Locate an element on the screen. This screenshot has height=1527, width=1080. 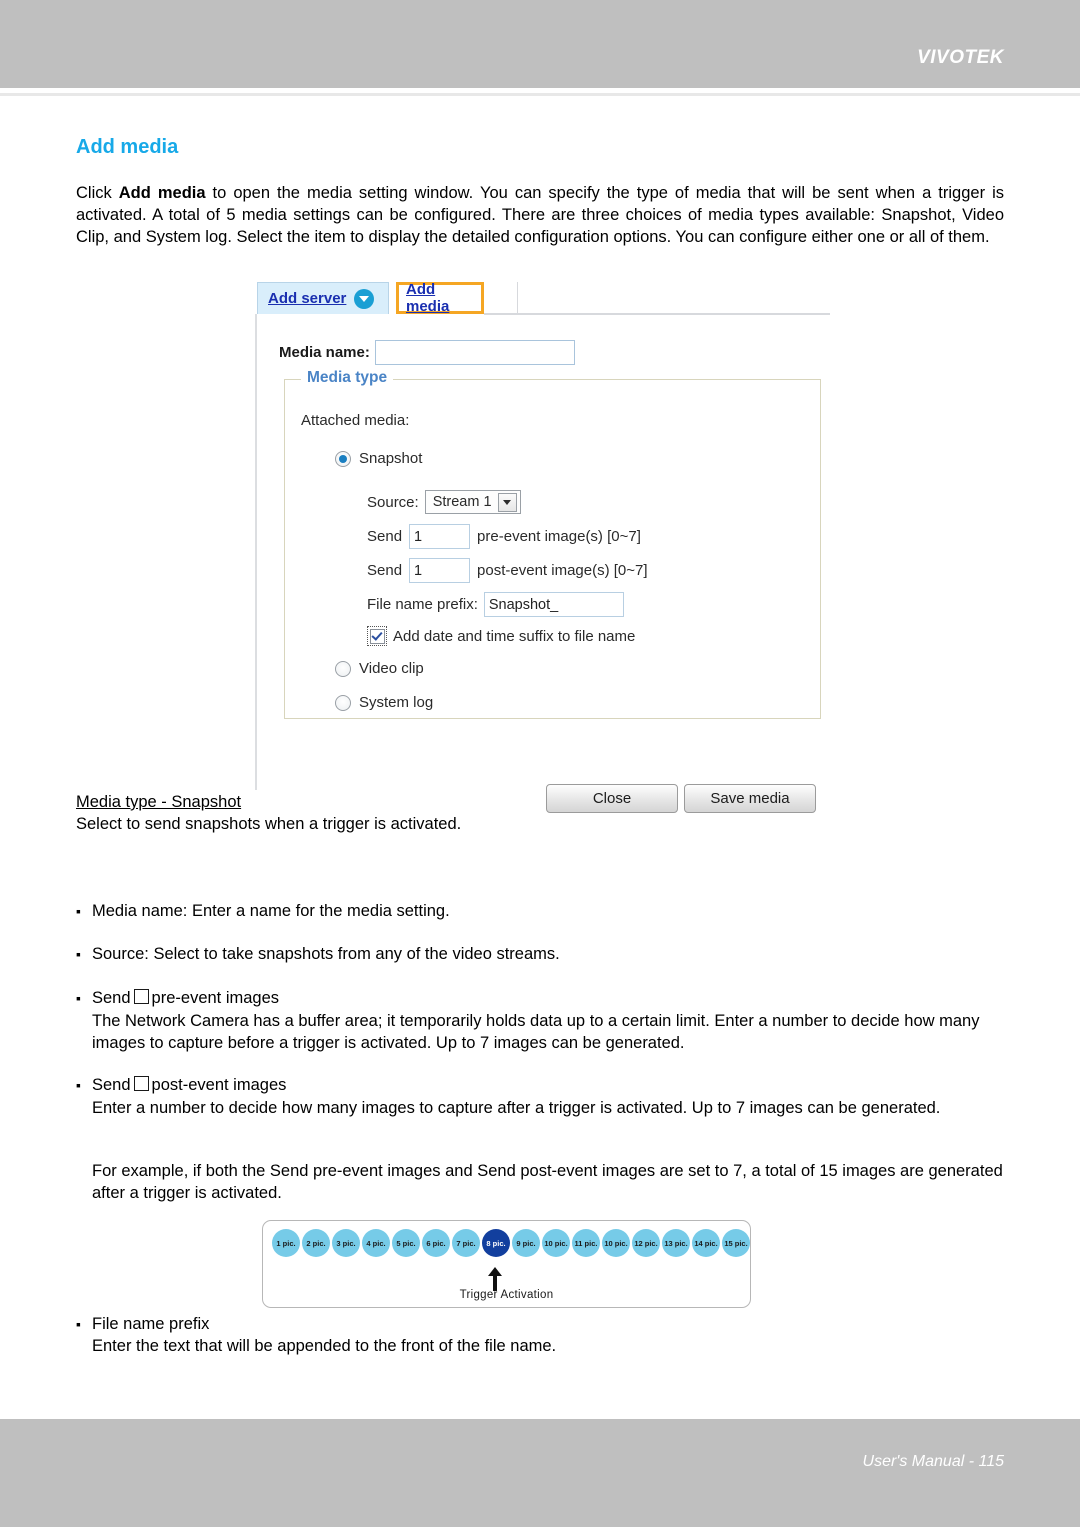
radio-video-clip-icon is located at coordinates (343, 668).